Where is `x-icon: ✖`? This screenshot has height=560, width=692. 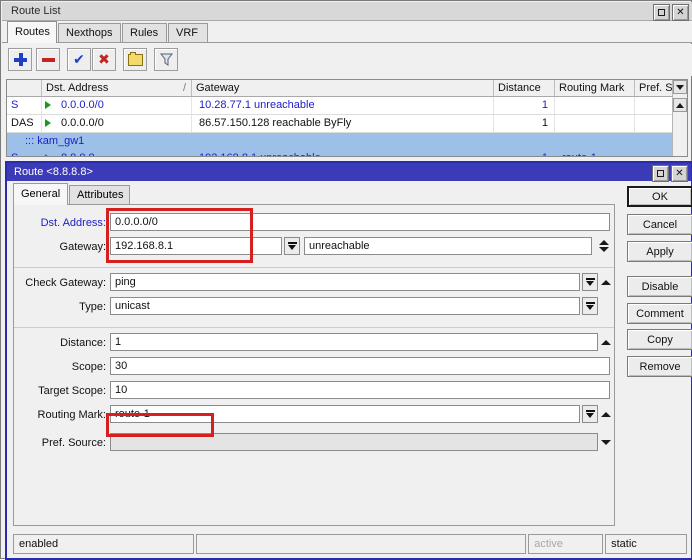 x-icon: ✖ is located at coordinates (104, 59).